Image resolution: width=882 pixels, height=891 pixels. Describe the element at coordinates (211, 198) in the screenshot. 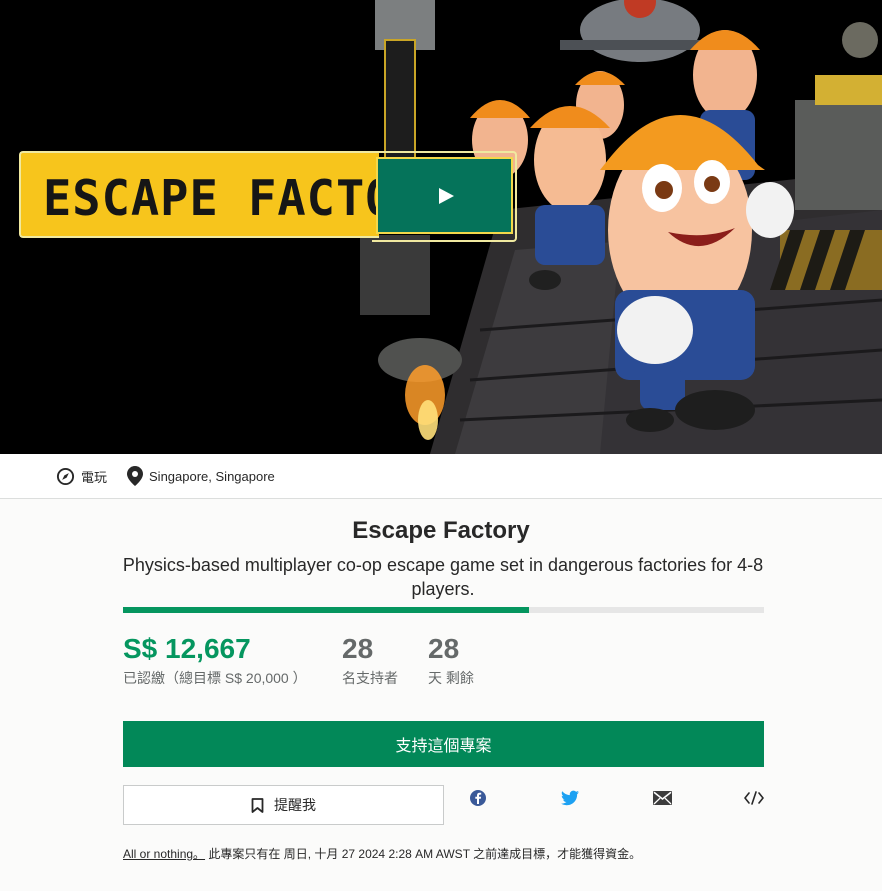

I see `game-logo-text: ESCAPE FACTORY` at that location.